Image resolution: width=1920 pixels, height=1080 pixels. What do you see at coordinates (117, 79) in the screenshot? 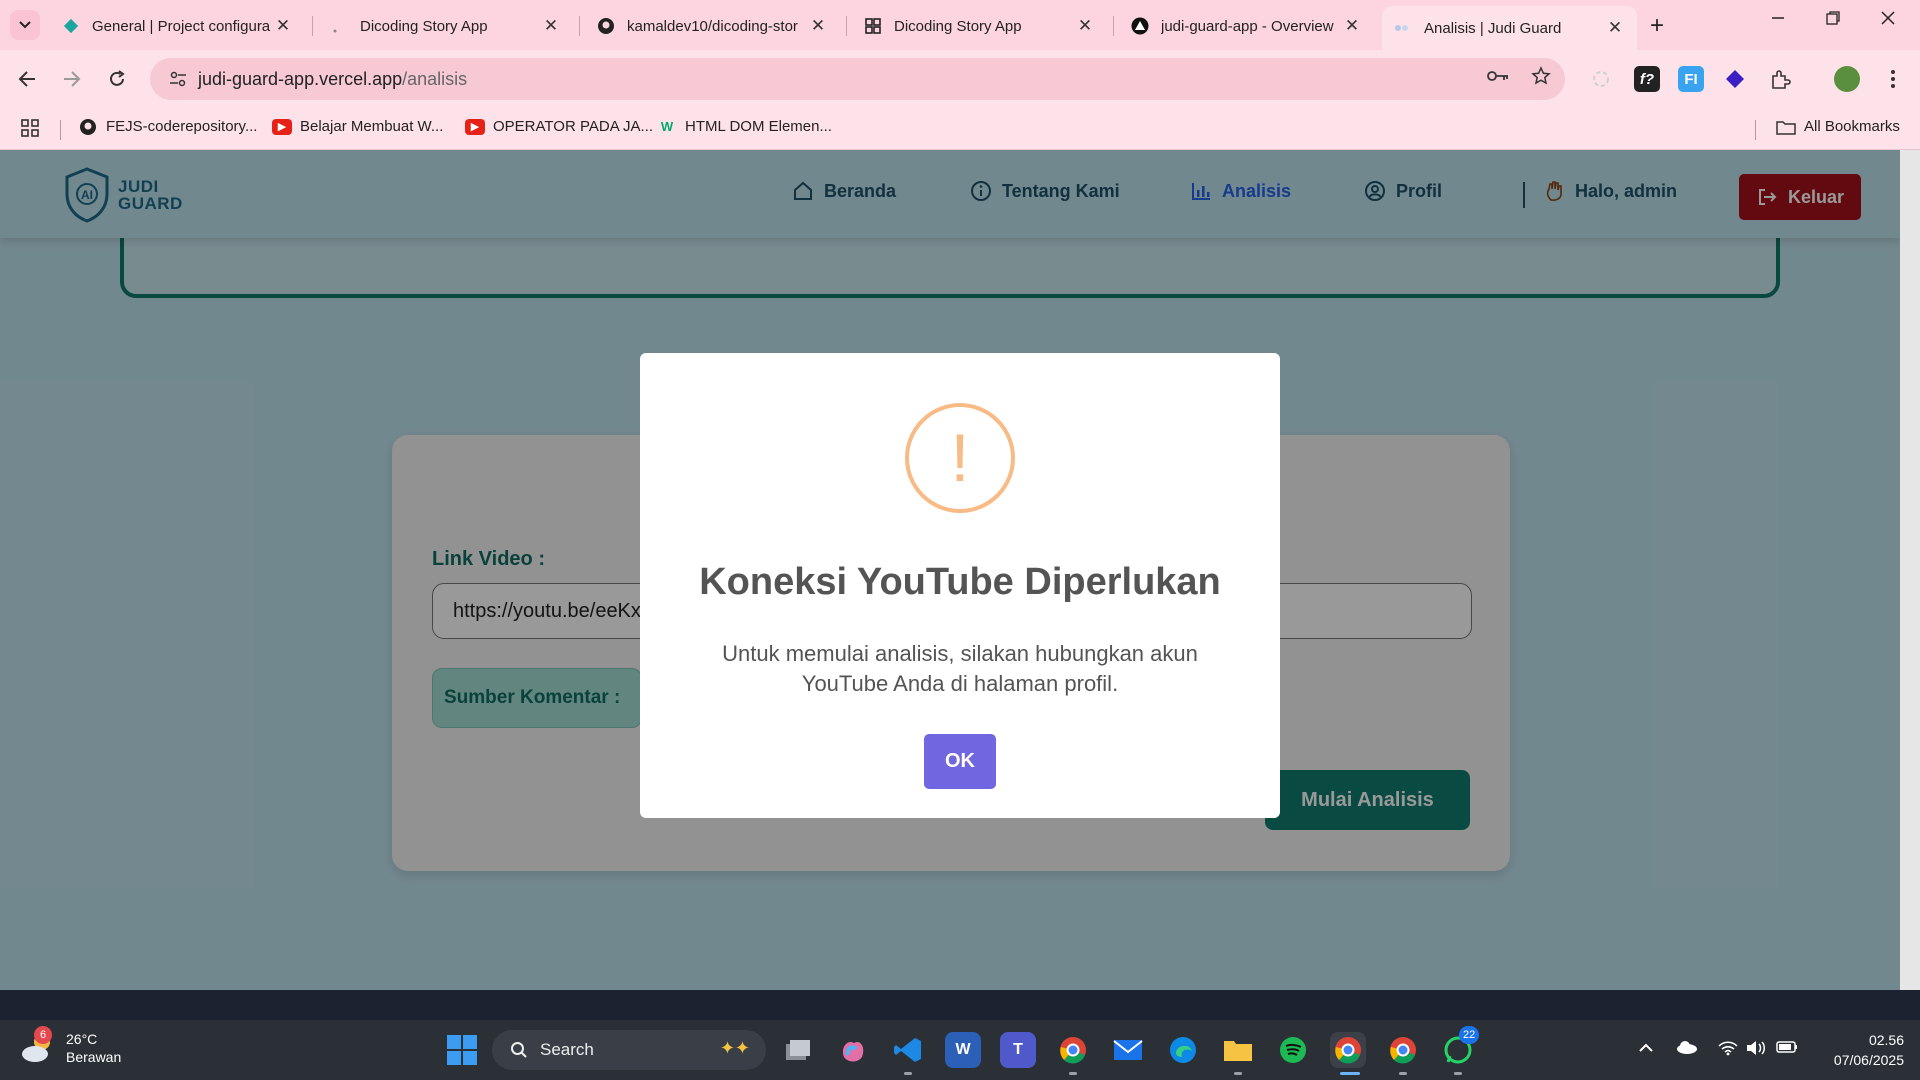
I see `reload-icon` at bounding box center [117, 79].